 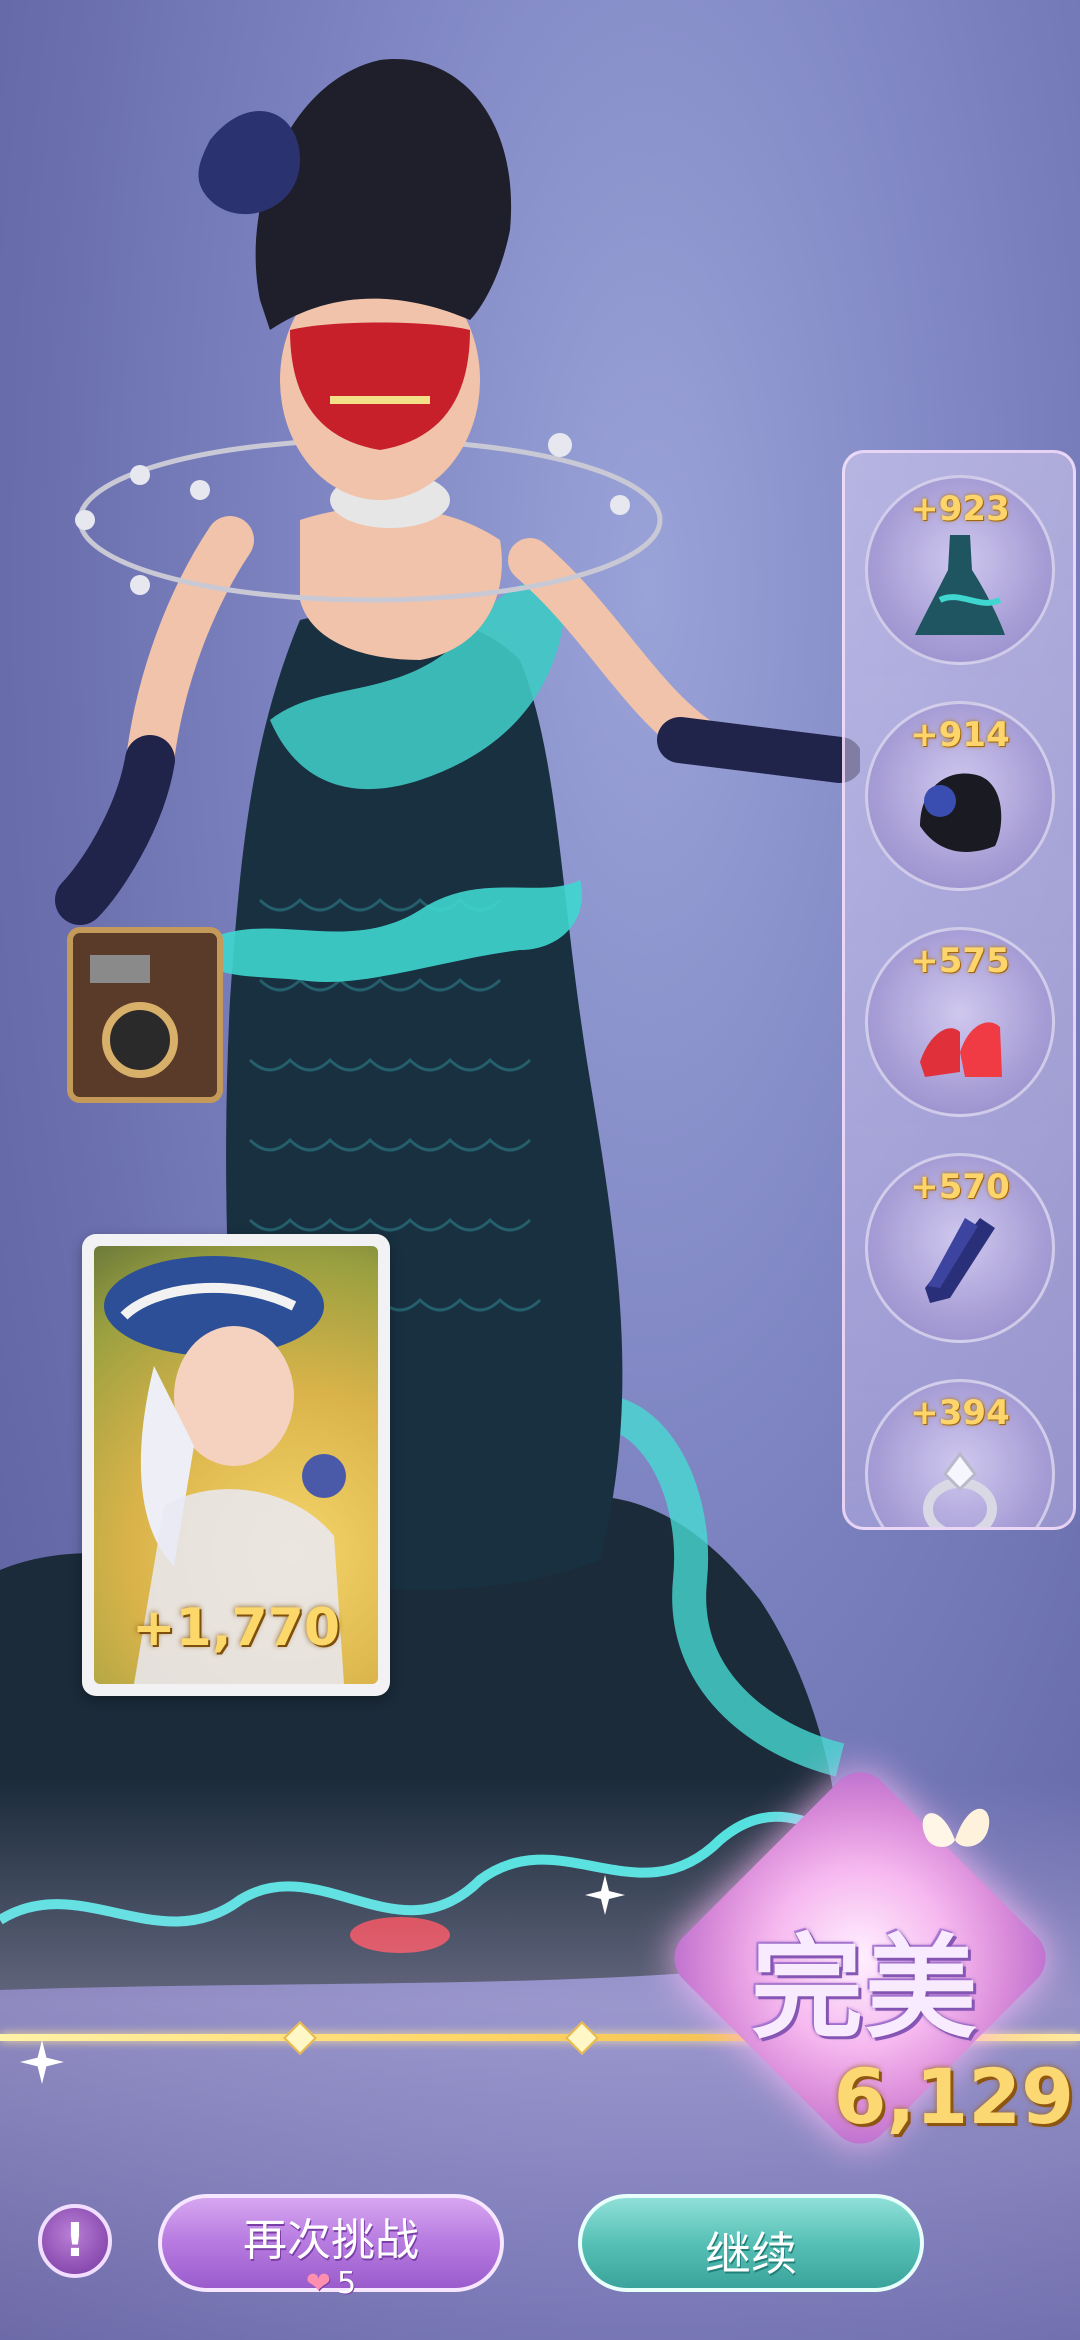 What do you see at coordinates (953, 2096) in the screenshot?
I see `total-score: 6,129` at bounding box center [953, 2096].